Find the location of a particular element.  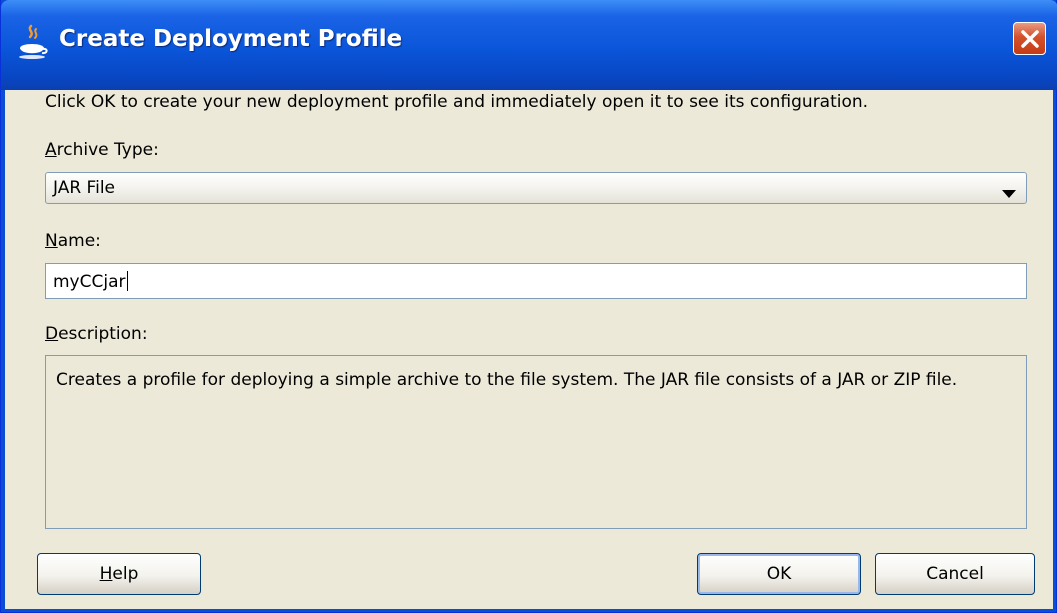

name-label: Name: is located at coordinates (73, 241).